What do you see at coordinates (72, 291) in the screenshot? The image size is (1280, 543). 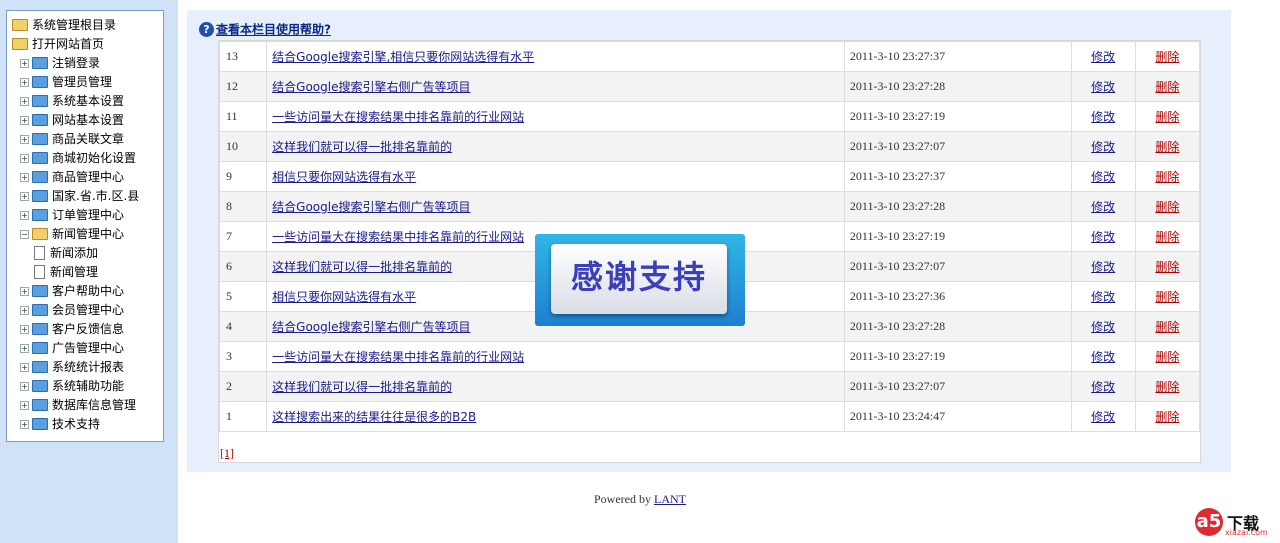 I see `sidebar-item: + 客户帮助中心` at bounding box center [72, 291].